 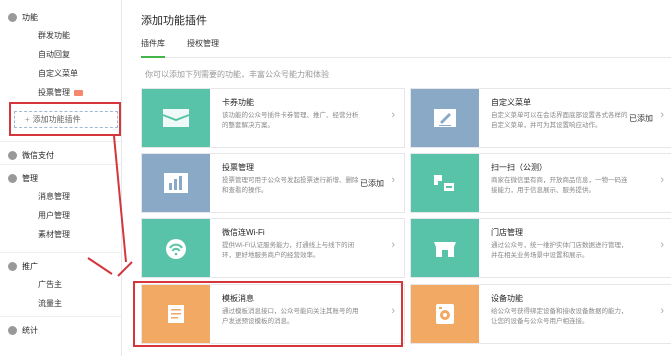 I want to click on stats-icon, so click(x=12, y=330).